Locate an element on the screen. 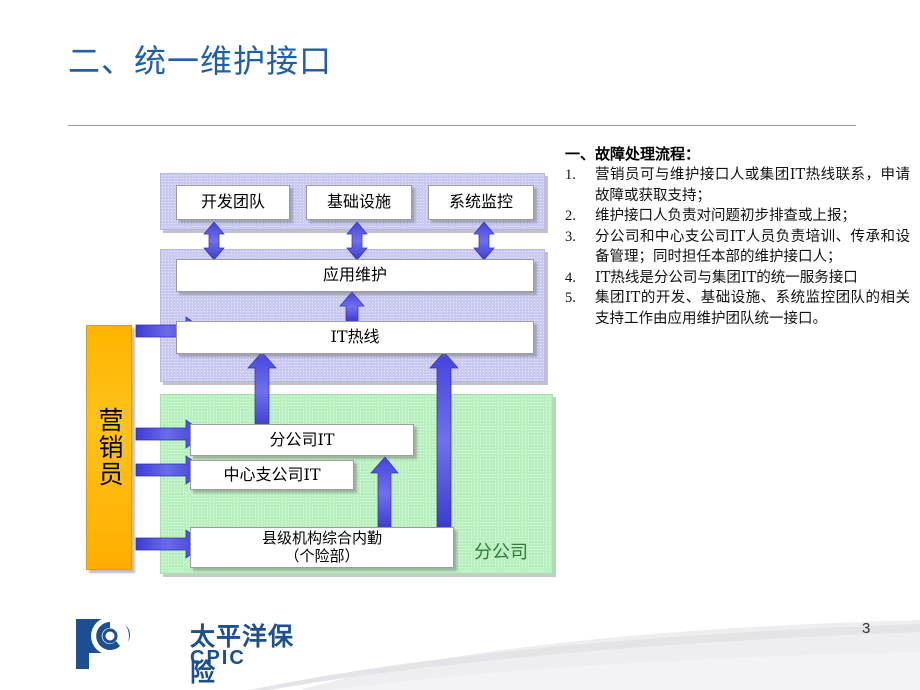 The image size is (920, 690). box-it-hotline-label: IT热线 is located at coordinates (355, 337).